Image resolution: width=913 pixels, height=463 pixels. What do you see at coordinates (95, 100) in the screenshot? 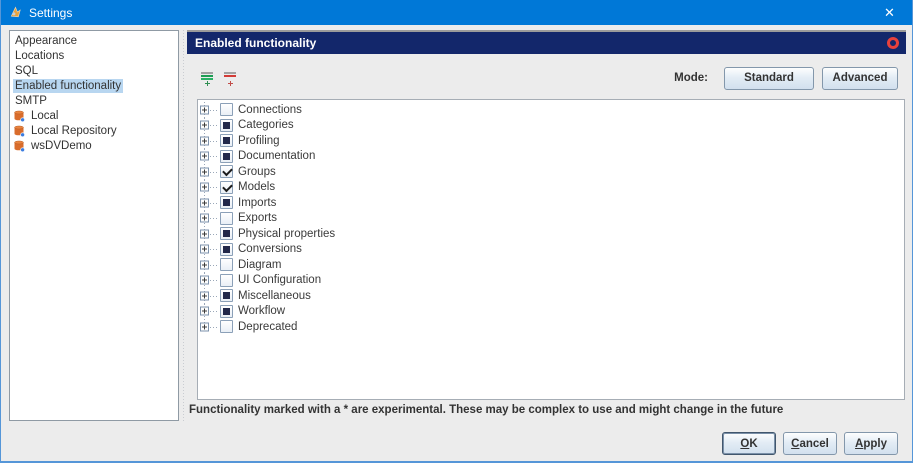
I see `sidebar-item-smtp: SMTP` at bounding box center [95, 100].